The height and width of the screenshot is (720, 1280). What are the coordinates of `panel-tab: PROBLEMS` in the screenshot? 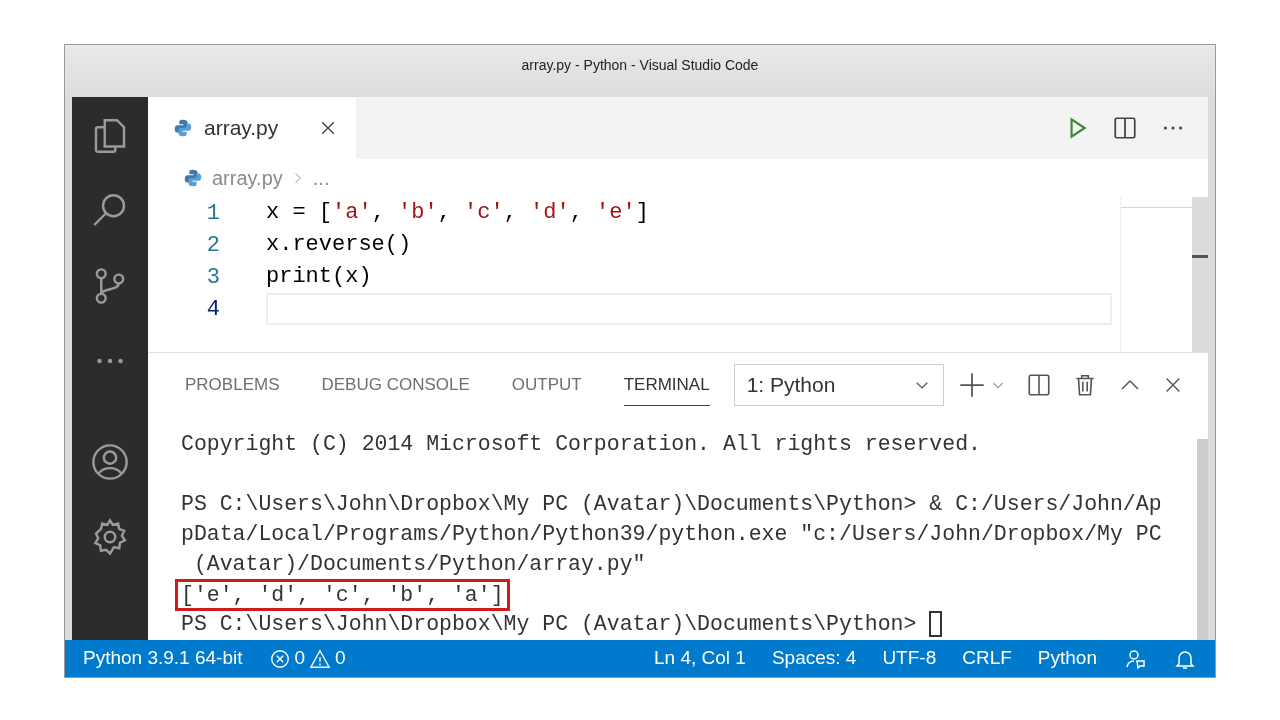 It's located at (232, 385).